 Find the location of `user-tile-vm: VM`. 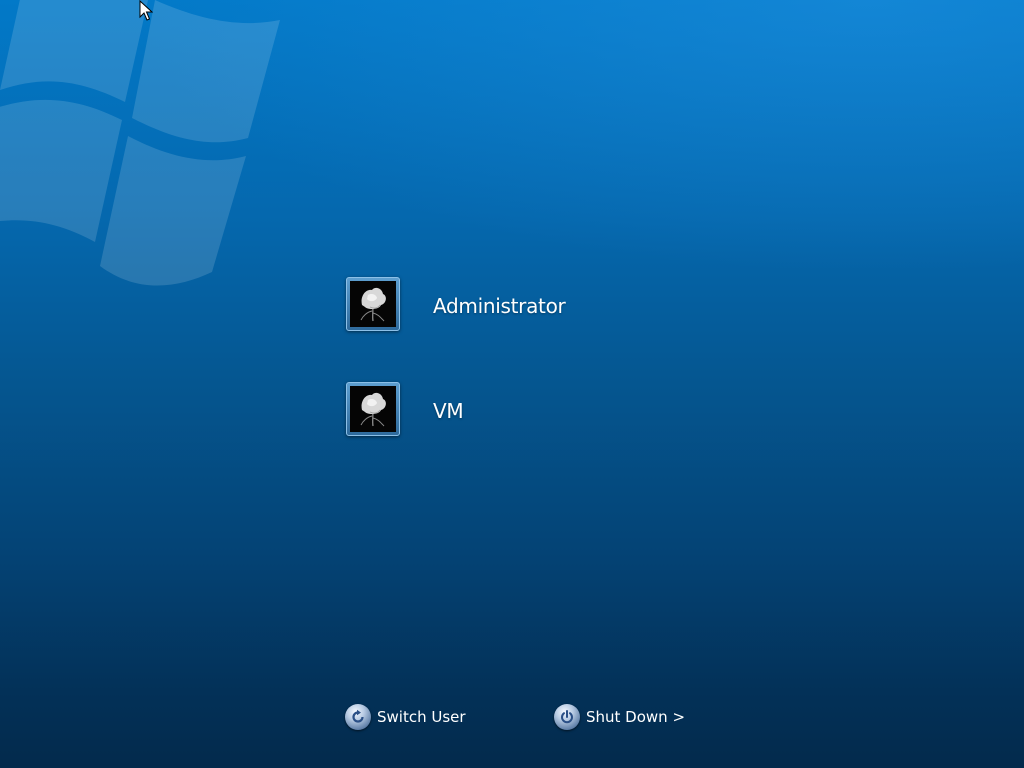

user-tile-vm: VM is located at coordinates (546, 409).